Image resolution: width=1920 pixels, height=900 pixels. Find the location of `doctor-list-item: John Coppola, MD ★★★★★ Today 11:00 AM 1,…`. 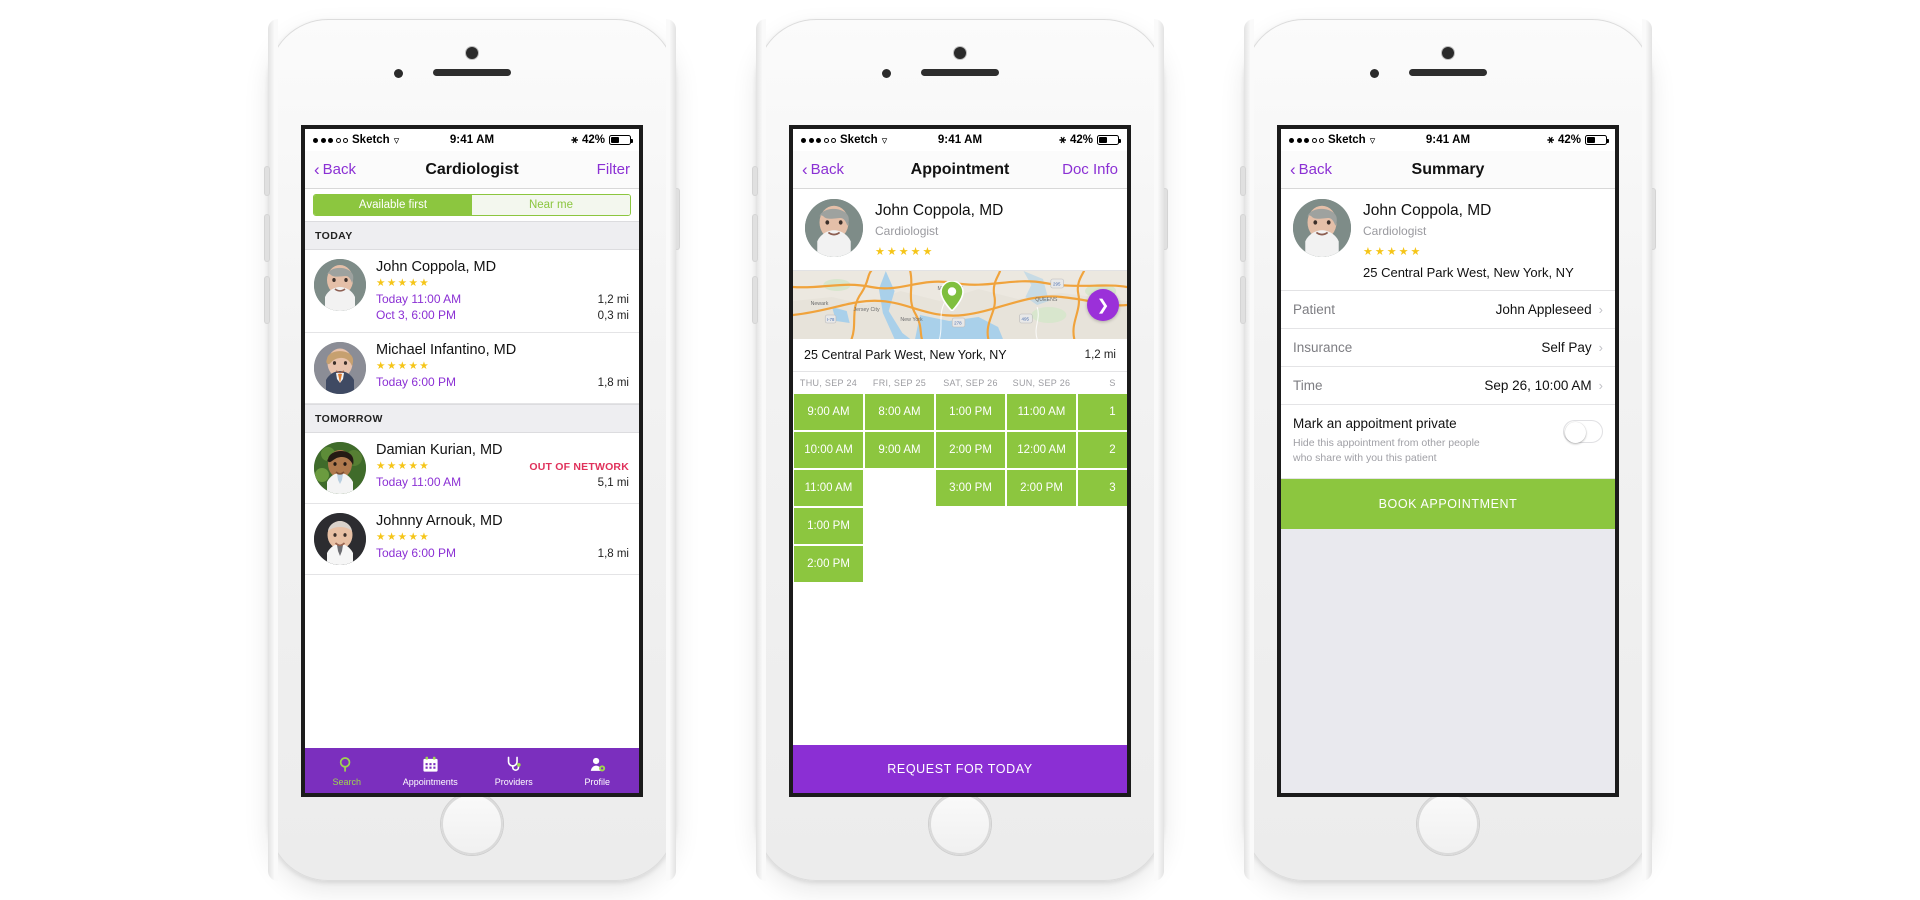

doctor-list-item: John Coppola, MD ★★★★★ Today 11:00 AM 1,… is located at coordinates (472, 291).